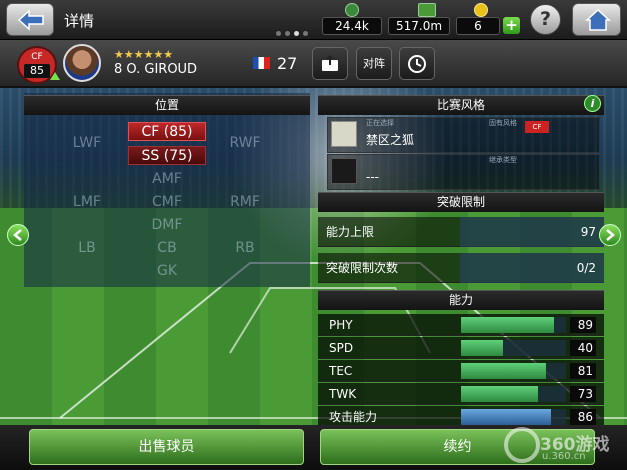 The height and width of the screenshot is (470, 627). I want to click on chevron-left-icon, so click(17, 235).